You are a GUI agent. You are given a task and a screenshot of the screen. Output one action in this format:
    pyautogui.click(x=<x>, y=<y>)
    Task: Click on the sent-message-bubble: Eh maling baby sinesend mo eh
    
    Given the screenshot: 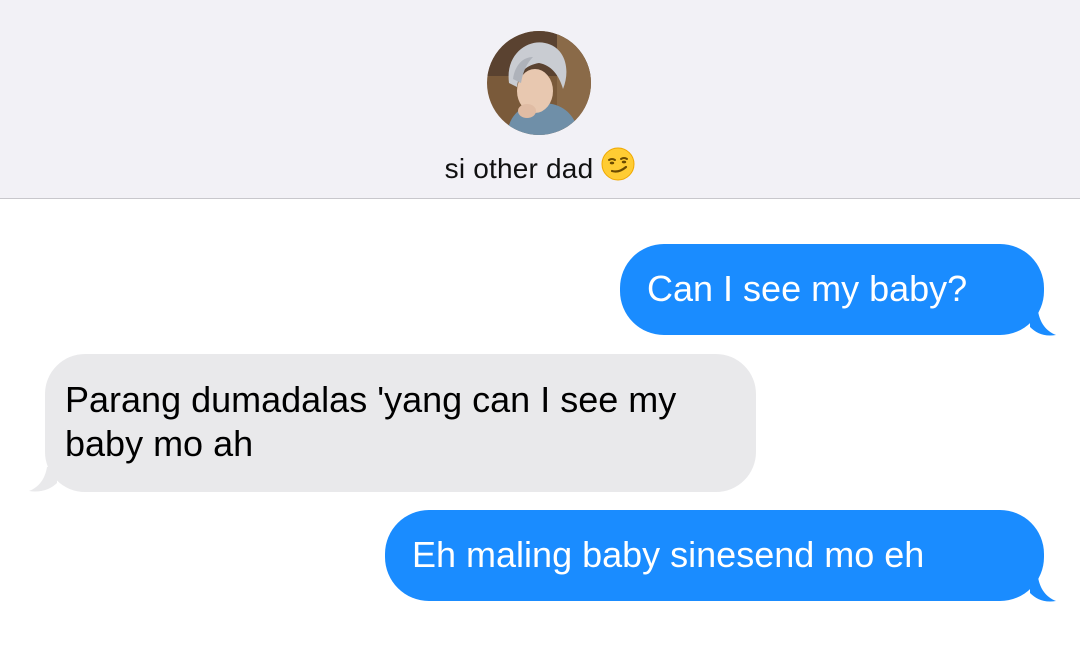 What is the action you would take?
    pyautogui.click(x=714, y=555)
    